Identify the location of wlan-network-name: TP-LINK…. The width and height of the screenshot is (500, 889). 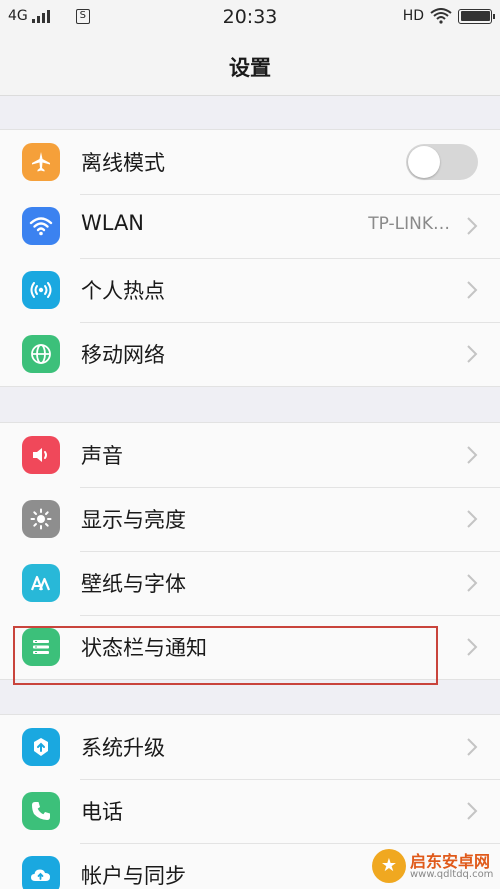
(409, 224).